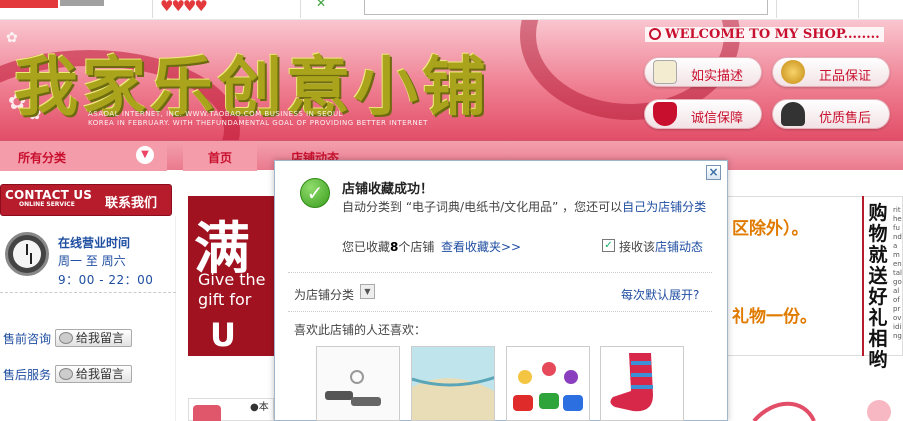 Image resolution: width=903 pixels, height=421 pixels. Describe the element at coordinates (353, 388) in the screenshot. I see `keychain-product-image` at that location.